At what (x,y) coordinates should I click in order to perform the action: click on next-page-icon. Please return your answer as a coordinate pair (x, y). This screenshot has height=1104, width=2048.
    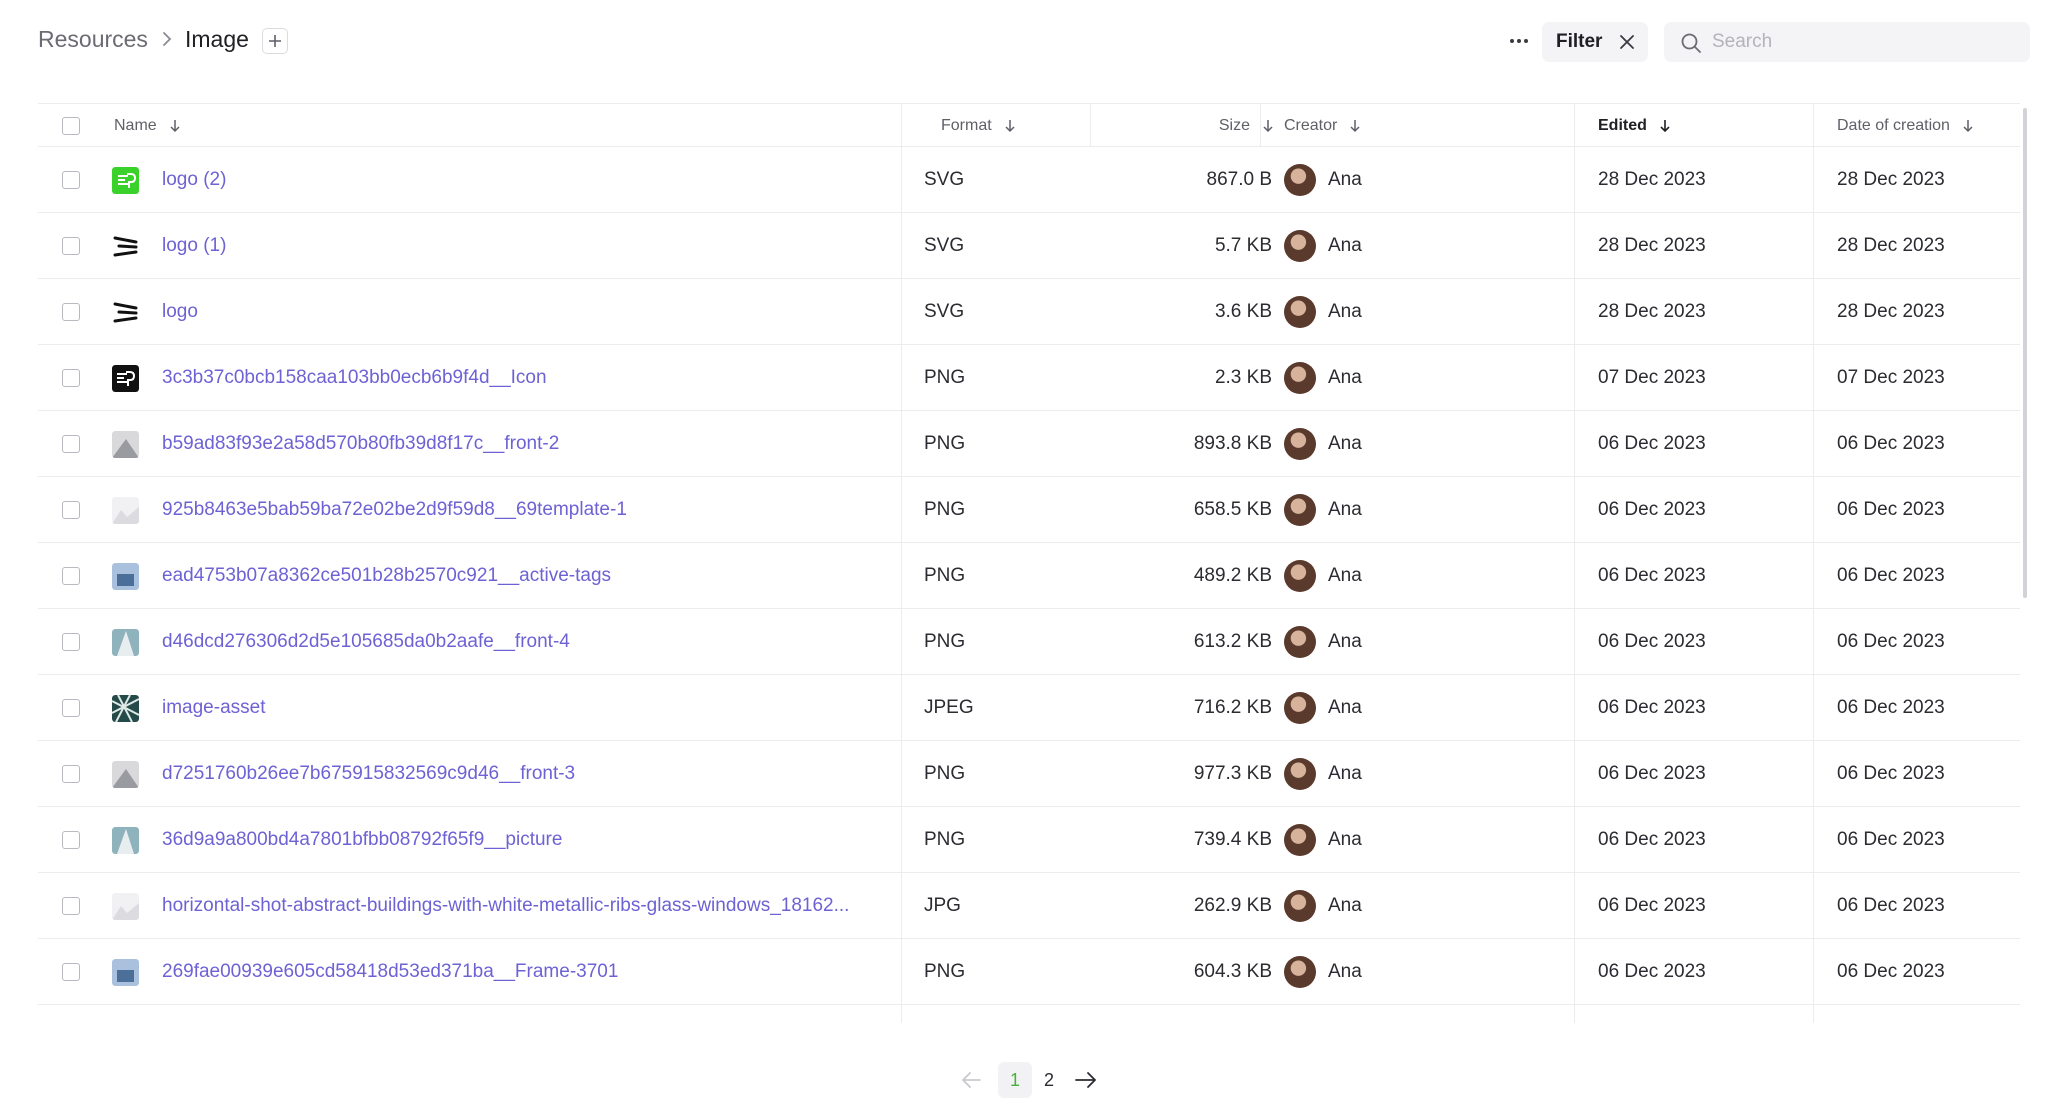
    Looking at the image, I should click on (1086, 1080).